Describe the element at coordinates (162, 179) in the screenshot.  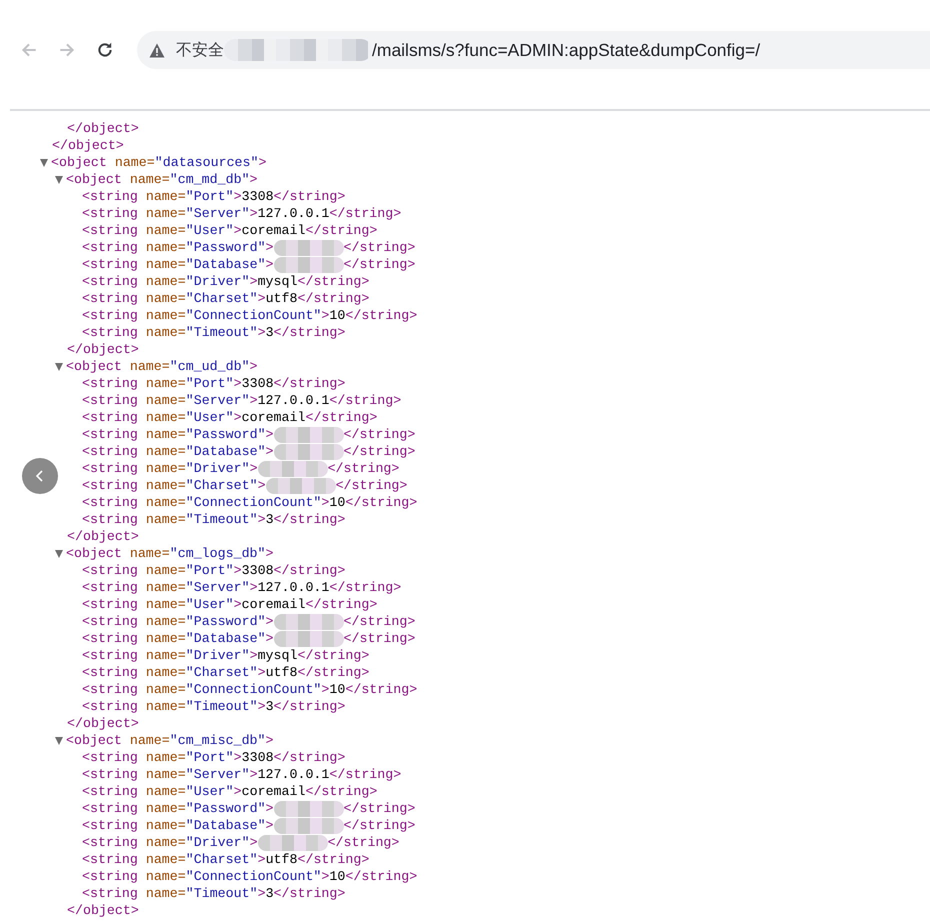
I see `xml-code: <object name="cm_md_db">` at that location.